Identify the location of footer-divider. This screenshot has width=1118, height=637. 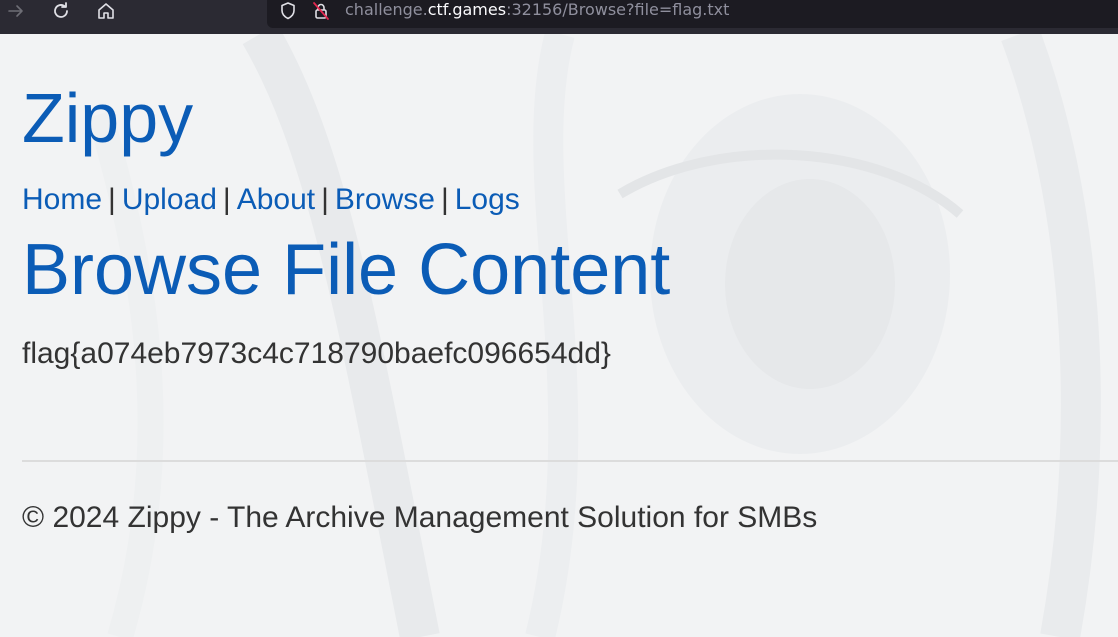
(570, 461).